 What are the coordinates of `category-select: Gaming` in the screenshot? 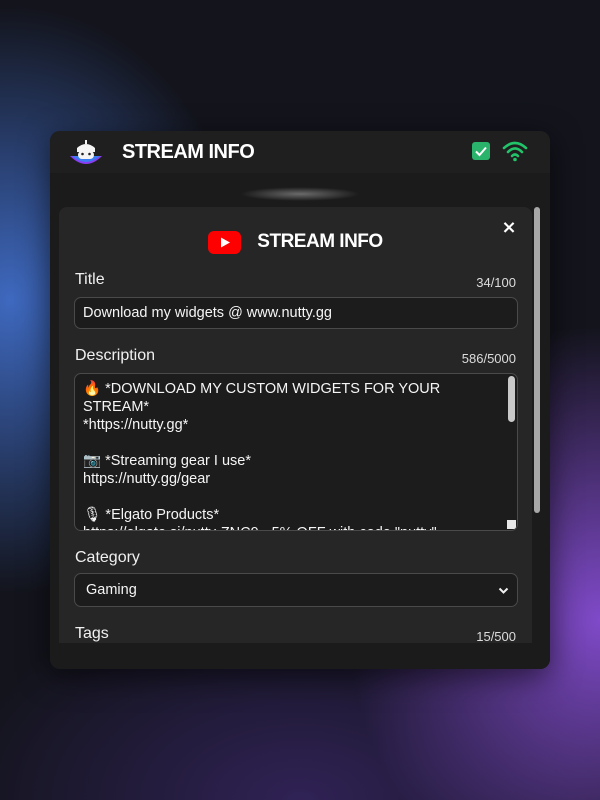 It's located at (296, 590).